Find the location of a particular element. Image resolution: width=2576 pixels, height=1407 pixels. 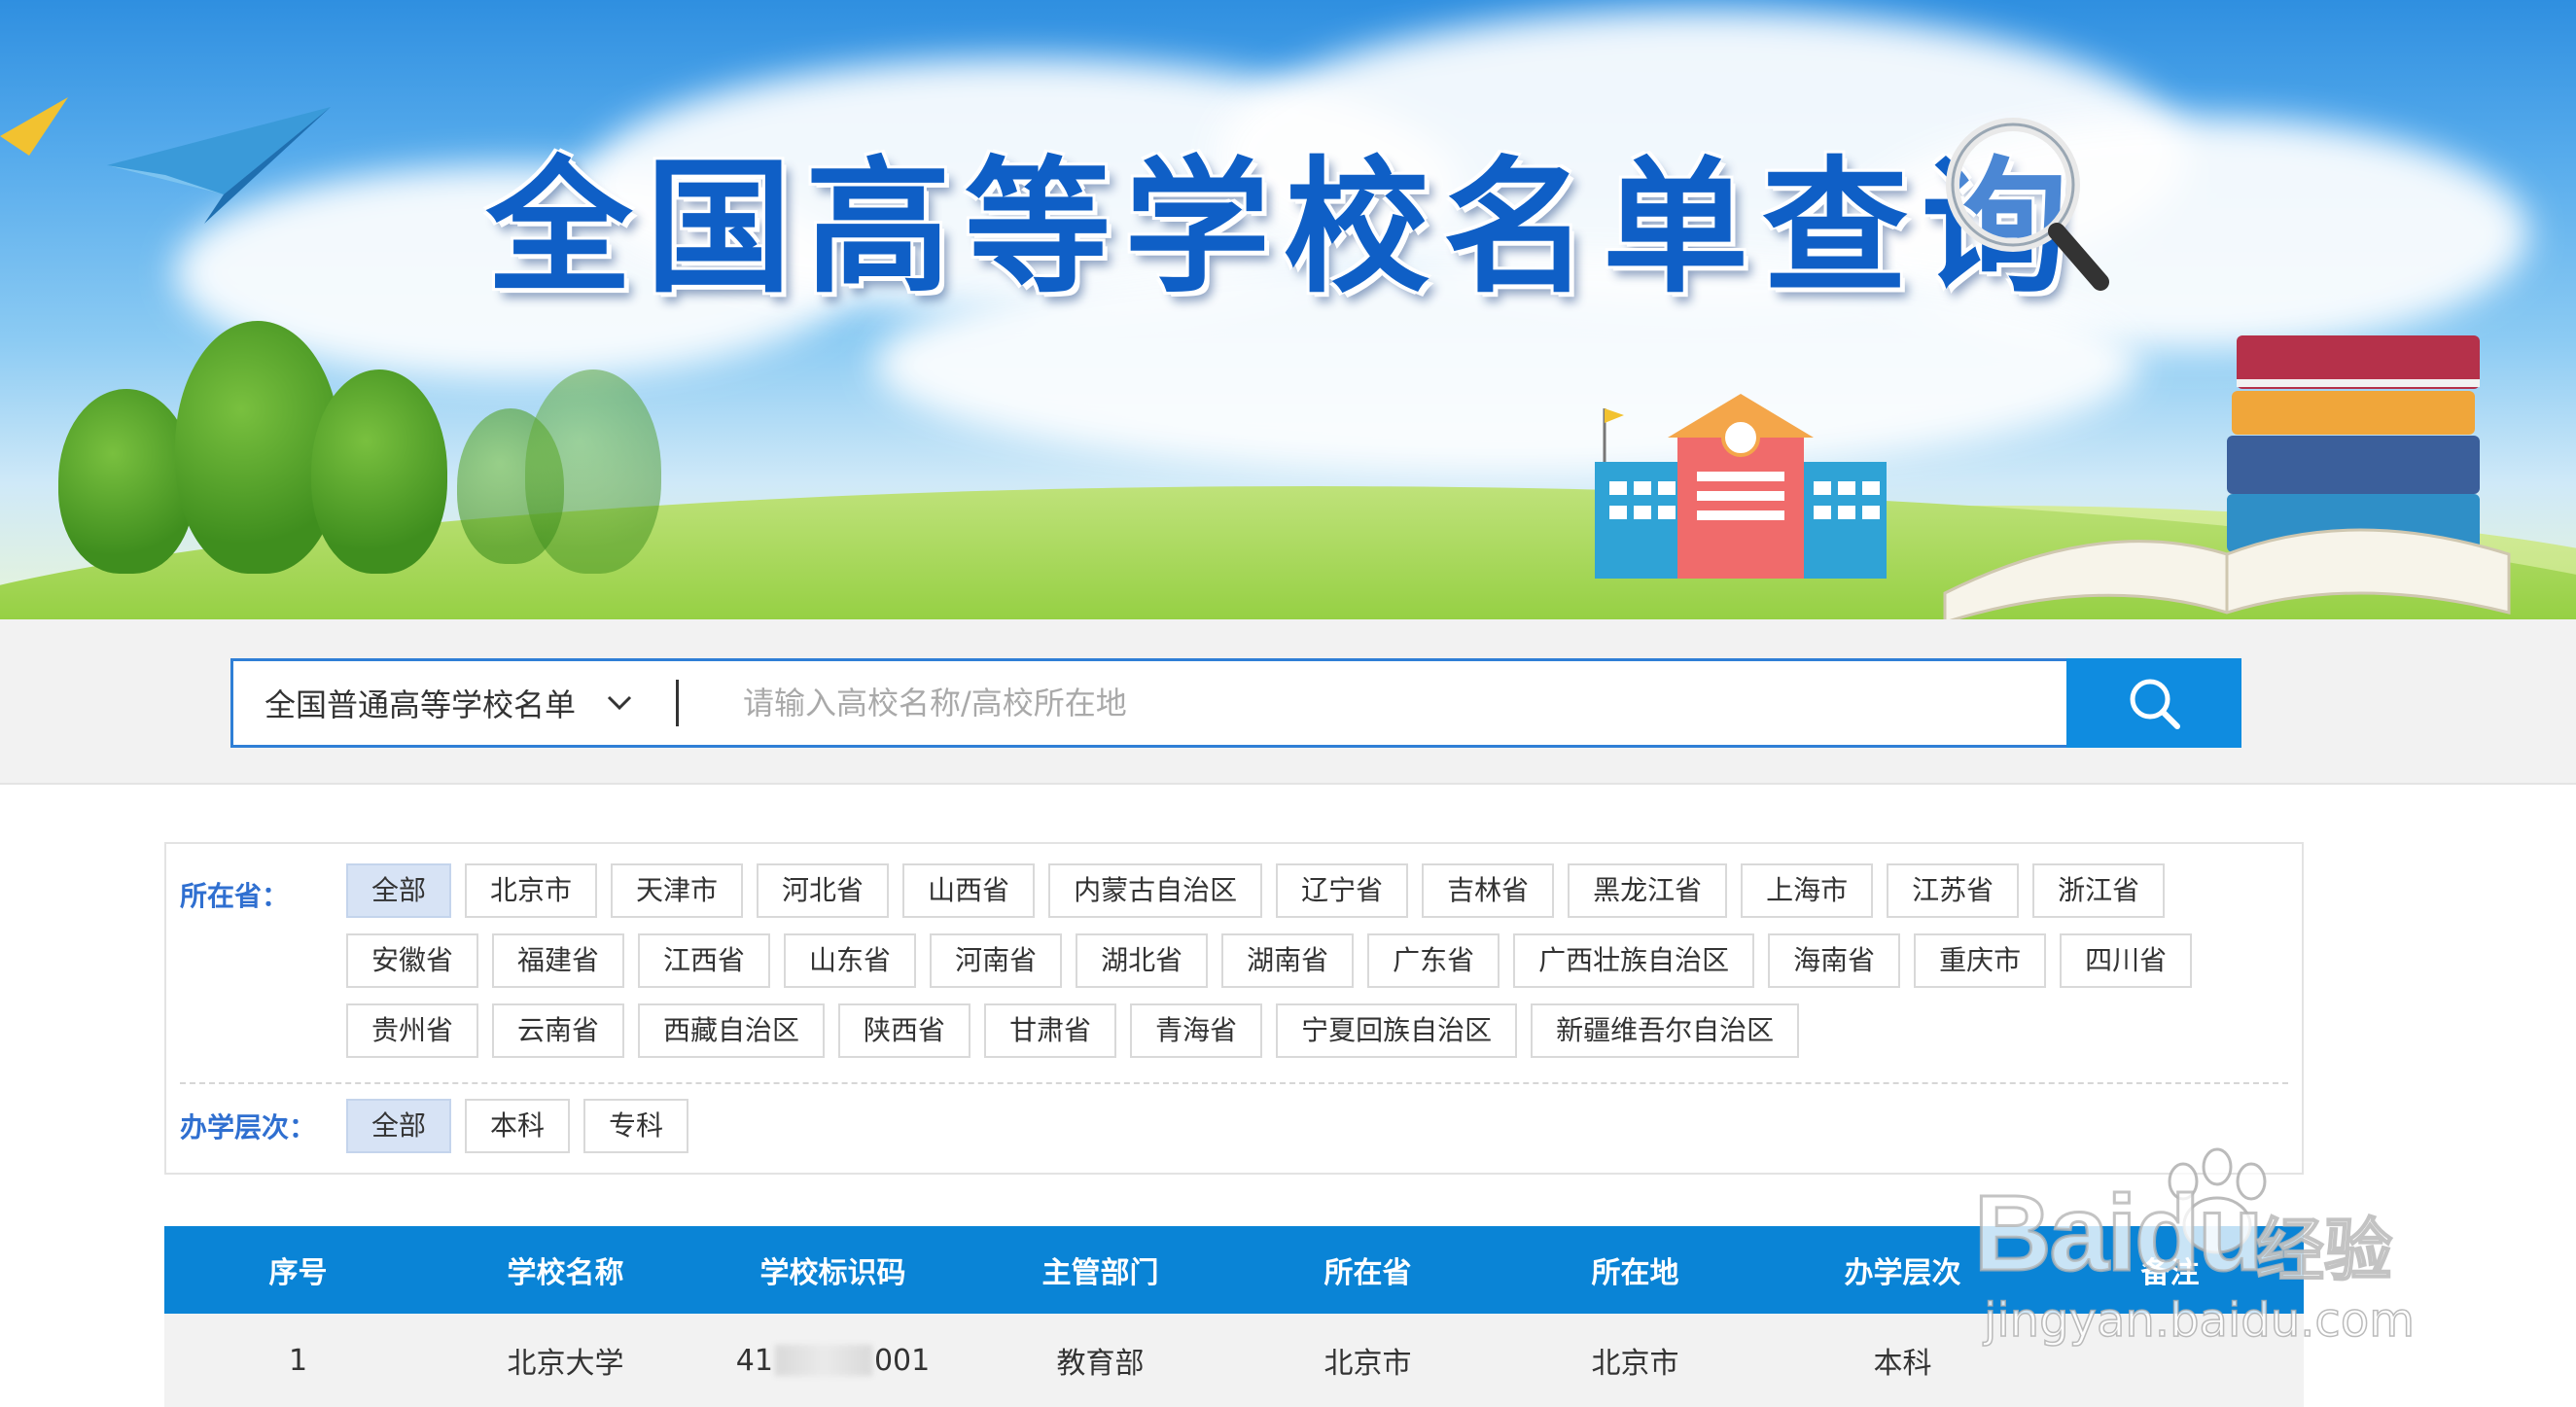

column-header: 主管部门 is located at coordinates (1100, 1273).